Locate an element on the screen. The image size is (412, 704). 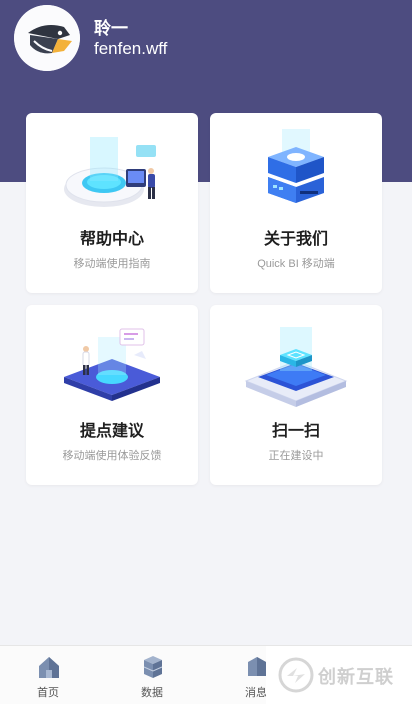
help-center-card: 帮助中心 移动端使用指南 is located at coordinates (112, 203).